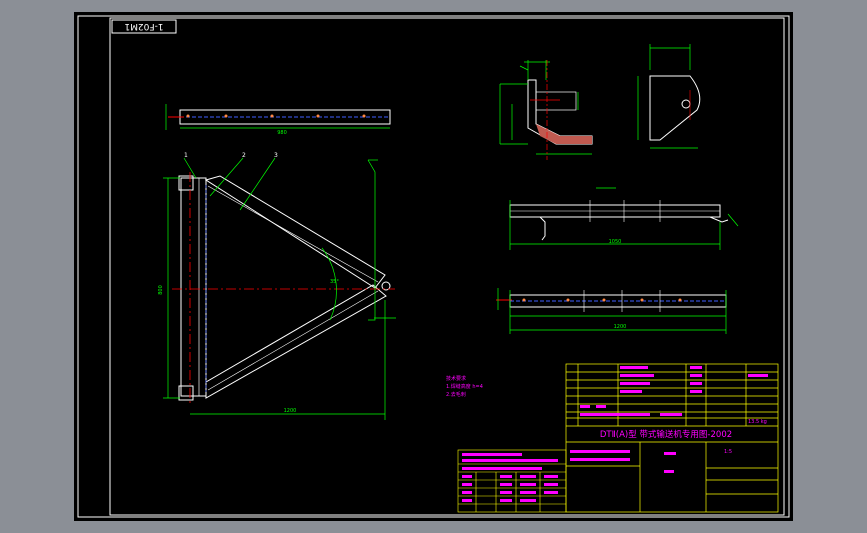 Image resolution: width=867 pixels, height=533 pixels. Describe the element at coordinates (620, 327) in the screenshot. I see `dim-bottom-strip: 1200` at that location.